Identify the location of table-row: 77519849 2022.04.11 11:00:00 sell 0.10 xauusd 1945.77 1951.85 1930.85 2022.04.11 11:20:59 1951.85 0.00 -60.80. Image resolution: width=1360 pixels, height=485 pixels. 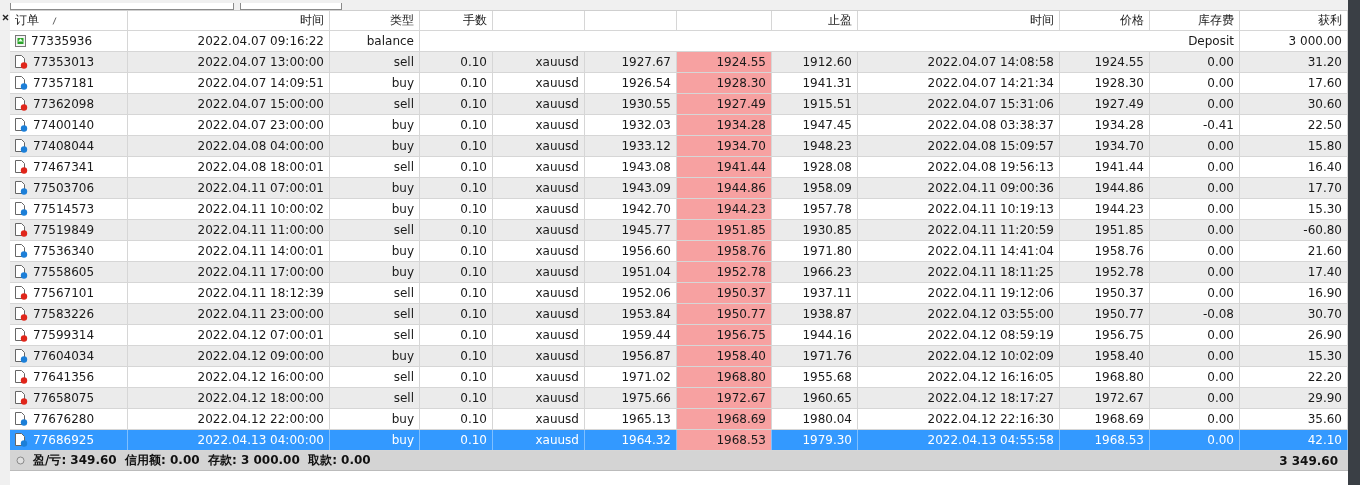
(679, 230).